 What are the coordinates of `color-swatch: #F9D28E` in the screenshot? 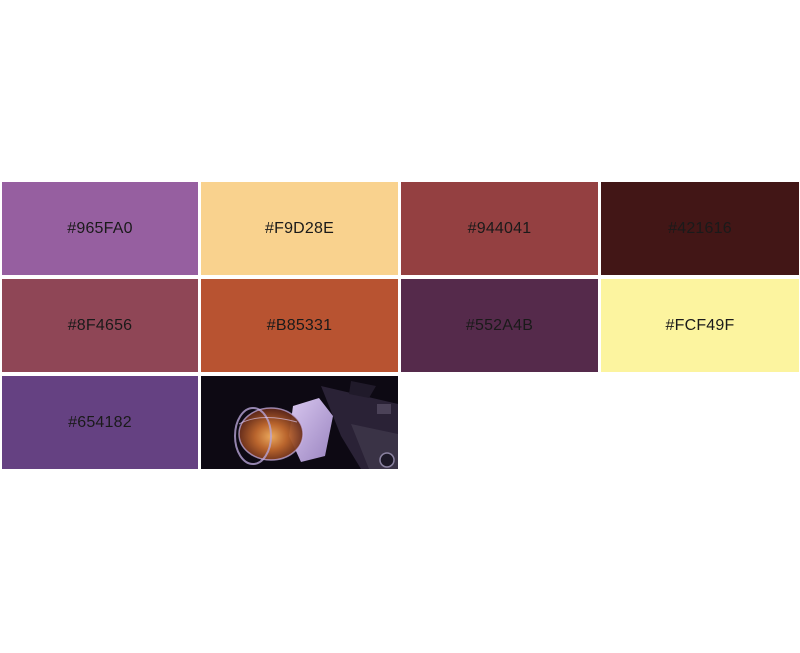 It's located at (299, 228).